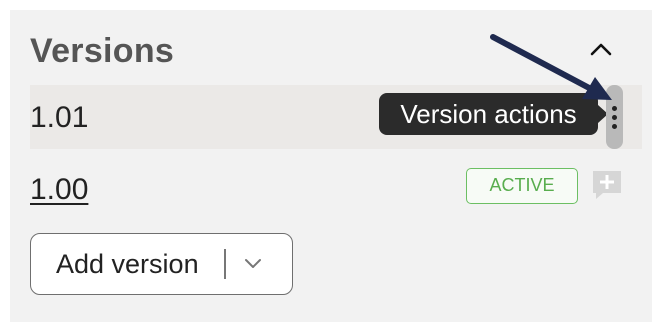 This screenshot has height=322, width=652. I want to click on active-status-badge: ACTIVE, so click(522, 186).